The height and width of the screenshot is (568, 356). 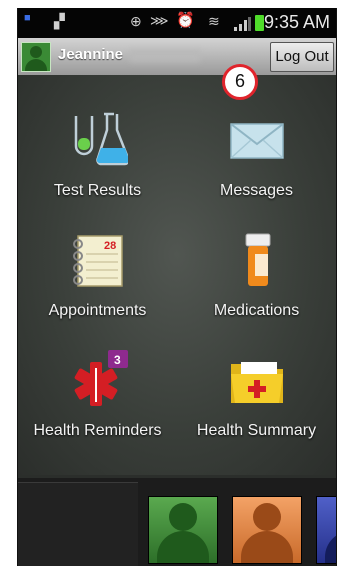 I want to click on tile-label: Messages, so click(x=256, y=190).